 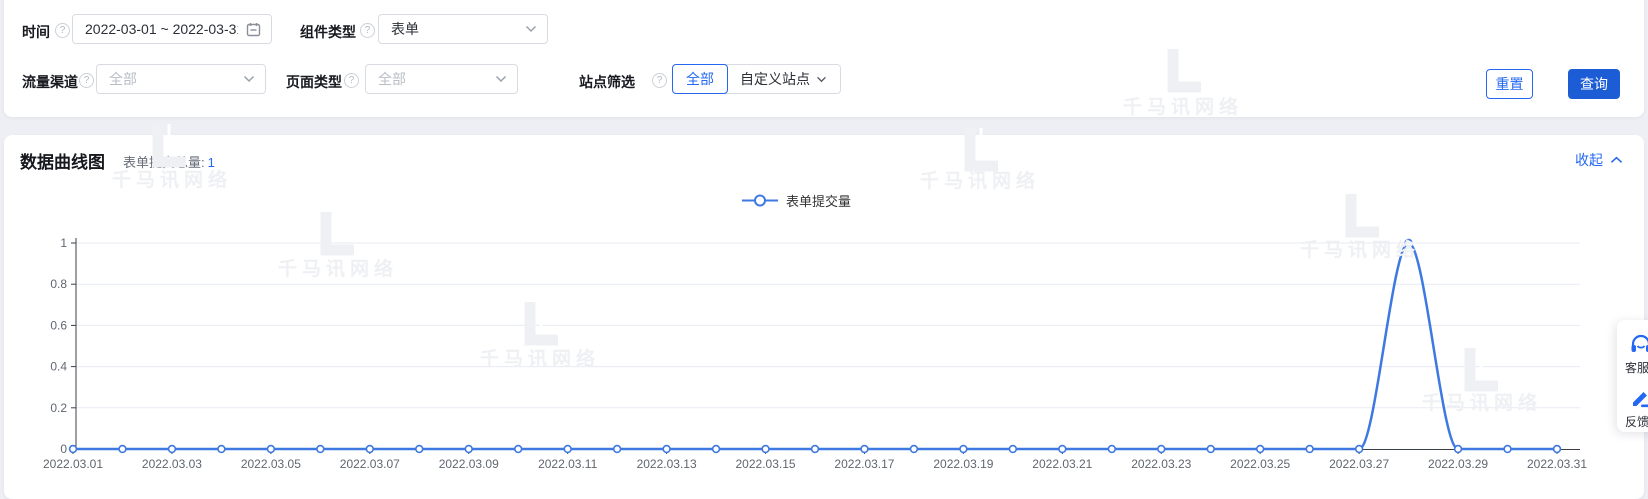 I want to click on svg-text: 2022.03.25, so click(x=1260, y=464).